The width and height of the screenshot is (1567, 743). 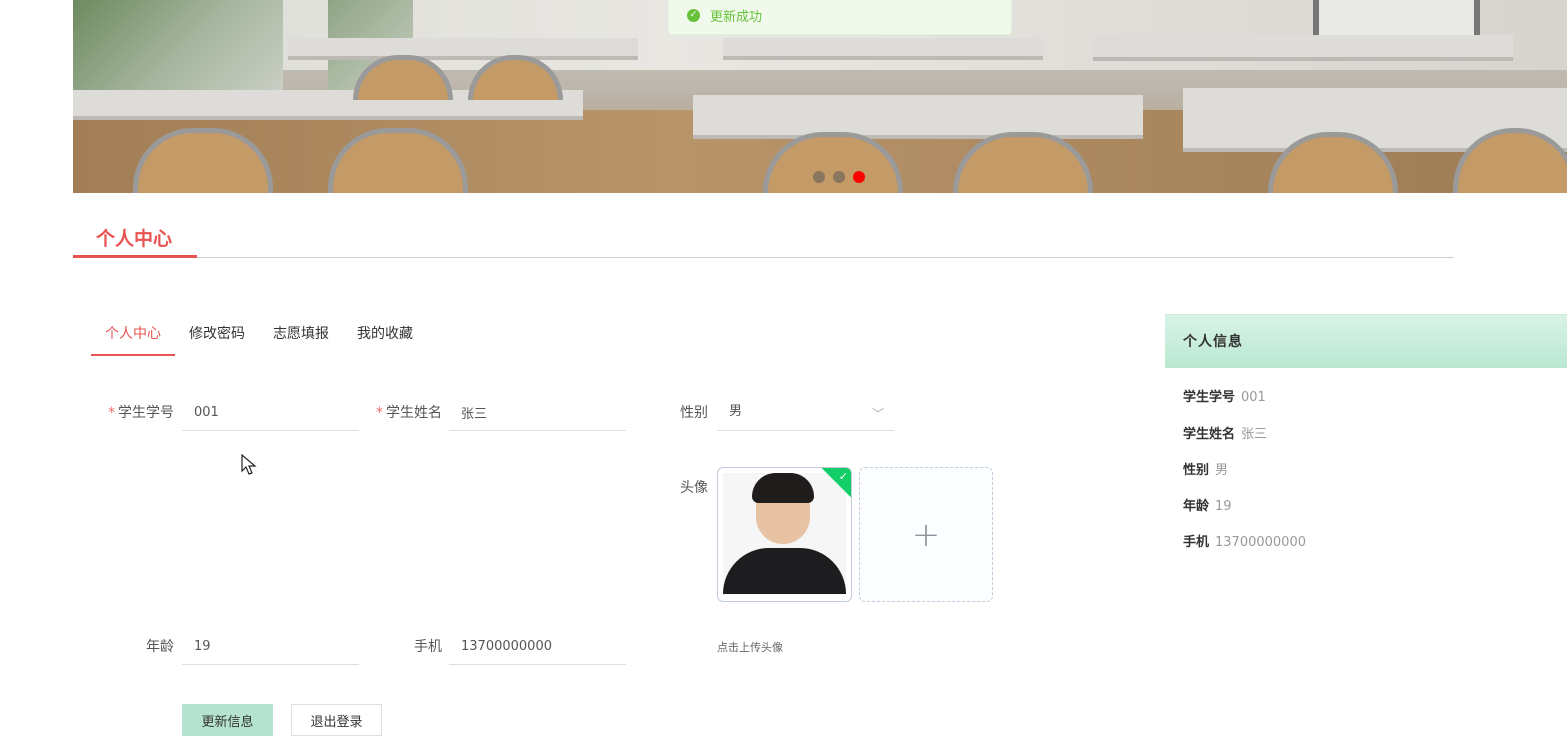 I want to click on update-info-button: 更新信息, so click(x=227, y=720).